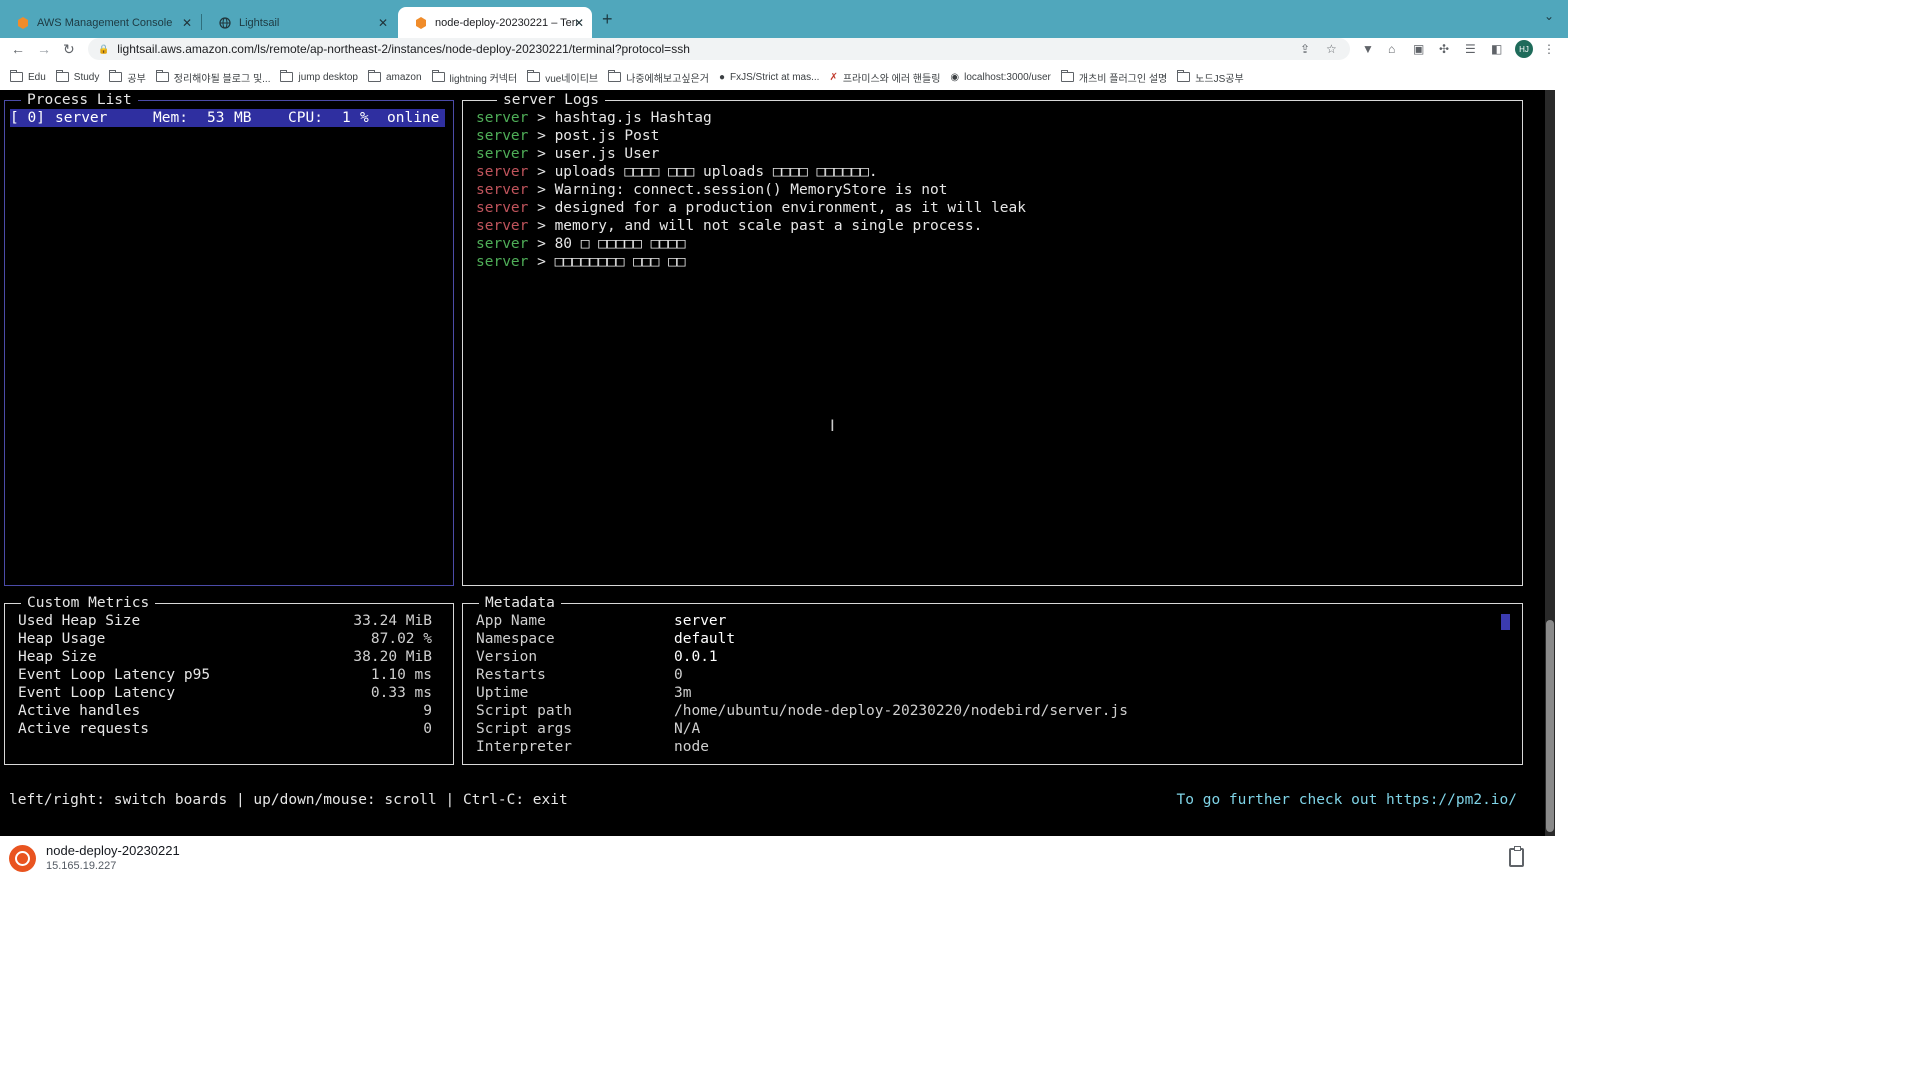 Image resolution: width=1920 pixels, height=1080 pixels. Describe the element at coordinates (506, 22) in the screenshot. I see `tab-title: node-deploy-20230221 – Term` at that location.